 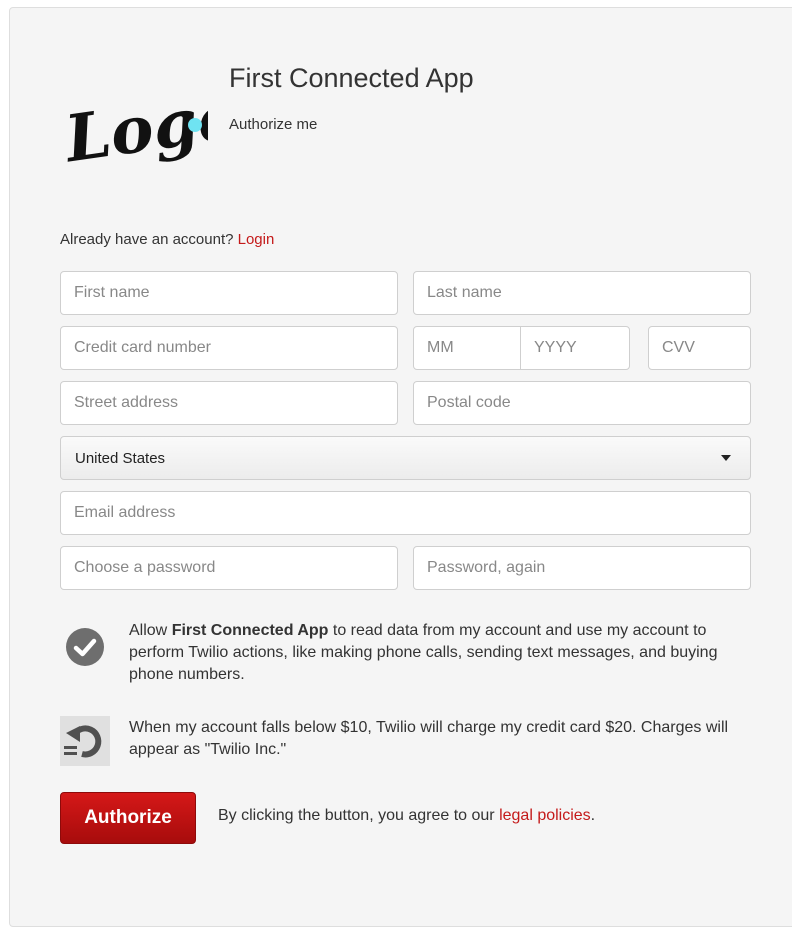 What do you see at coordinates (147, 239) in the screenshot?
I see `login-prompt-text: Already have an account?` at bounding box center [147, 239].